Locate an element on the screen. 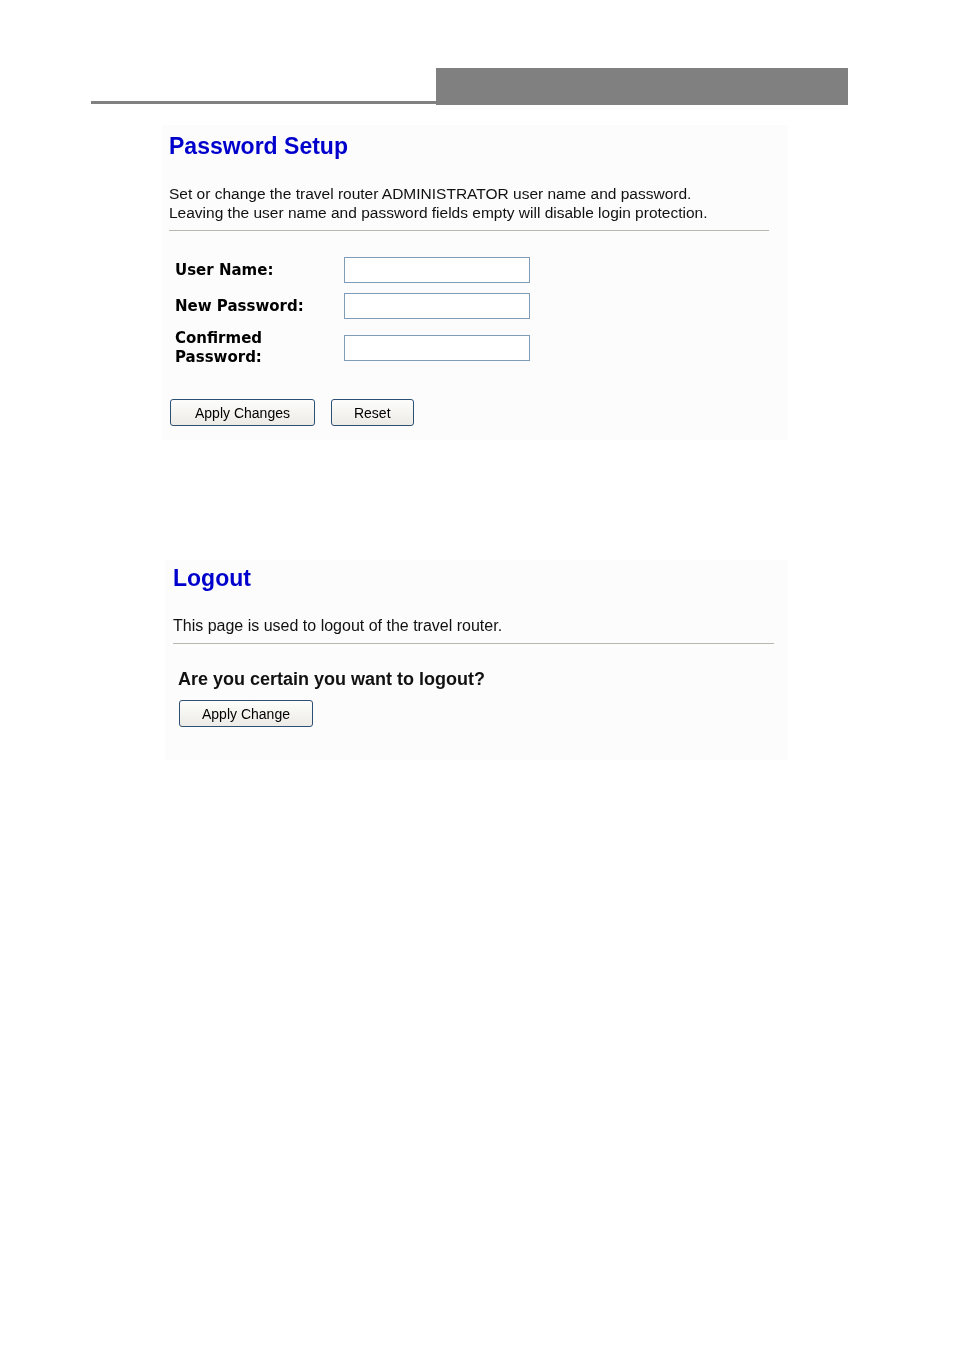  page-title: Password Setup is located at coordinates (259, 146).